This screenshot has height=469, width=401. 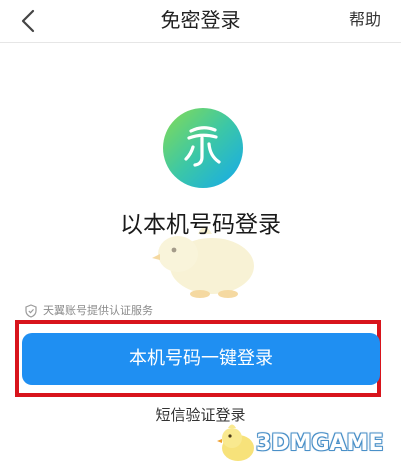 I want to click on watermark-text: 3DMGAME, so click(x=320, y=443).